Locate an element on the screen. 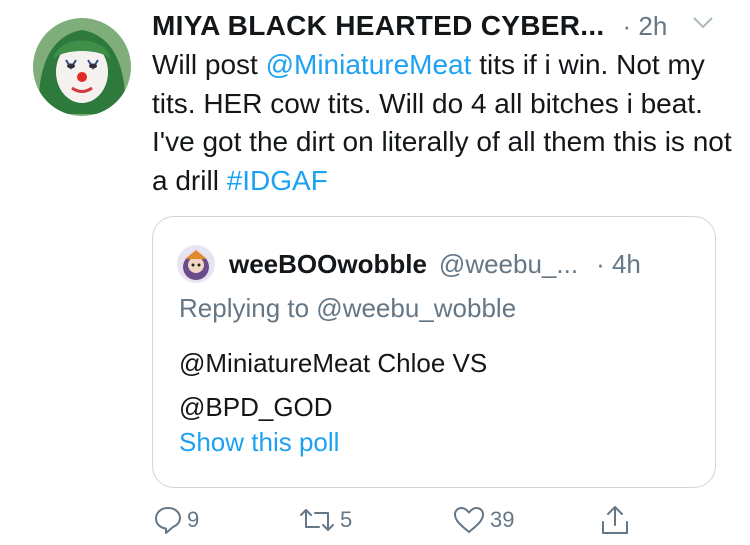 This screenshot has height=545, width=750. quoted-tweet-timestamp: · 4h is located at coordinates (618, 264).